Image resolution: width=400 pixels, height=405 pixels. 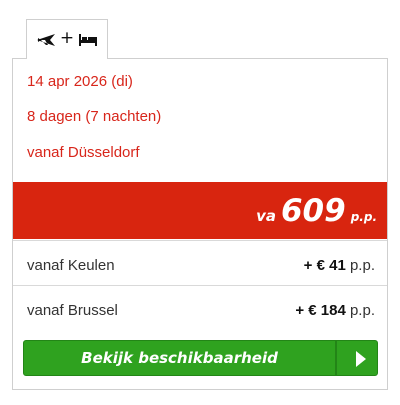 What do you see at coordinates (363, 217) in the screenshot?
I see `price-unit: p.p.` at bounding box center [363, 217].